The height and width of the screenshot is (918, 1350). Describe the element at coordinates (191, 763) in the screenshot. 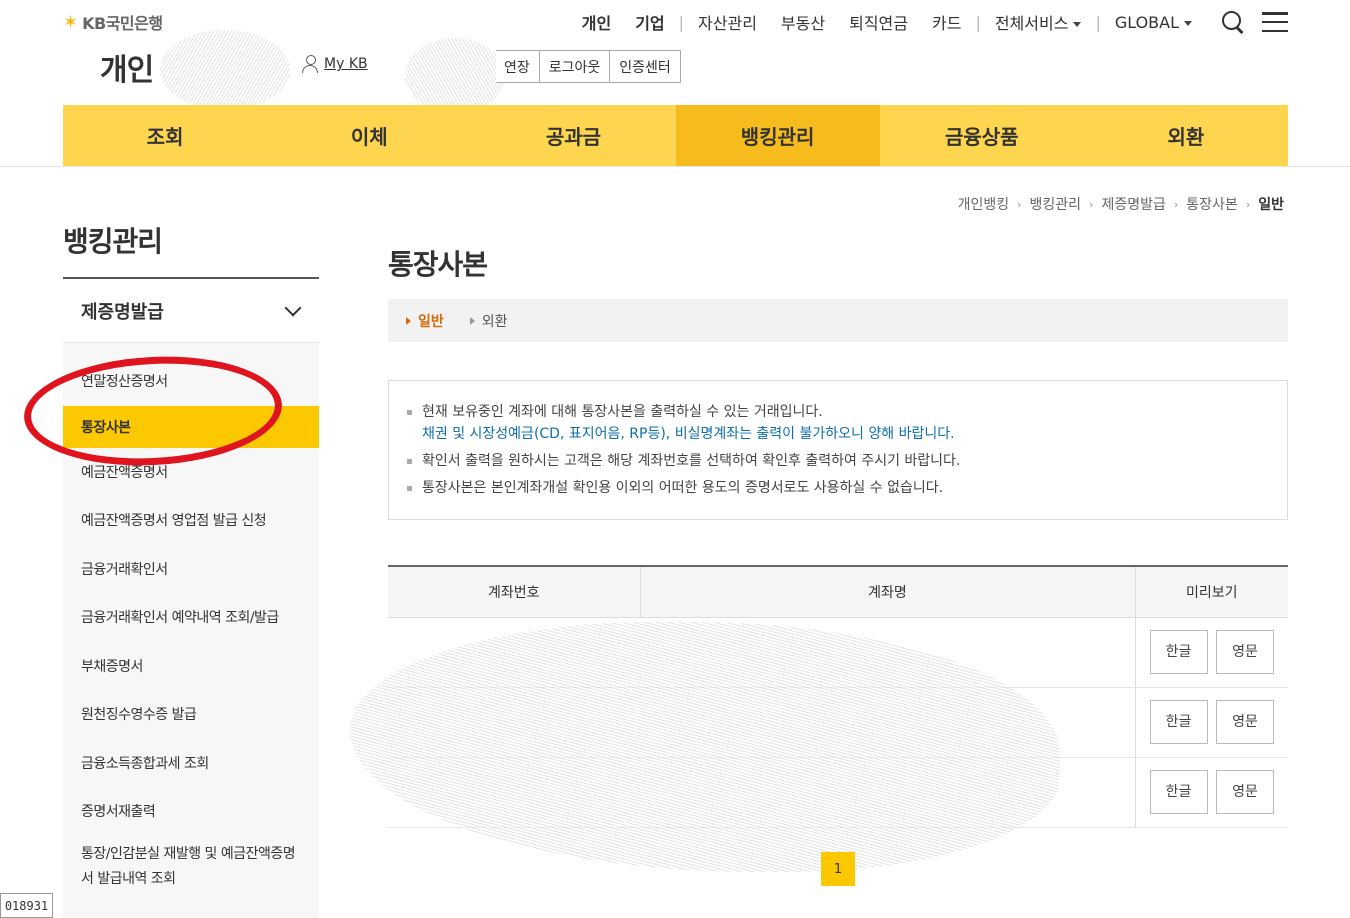

I see `sidebar-item-financial-income-tax: 금융소득종합과세 조회` at that location.